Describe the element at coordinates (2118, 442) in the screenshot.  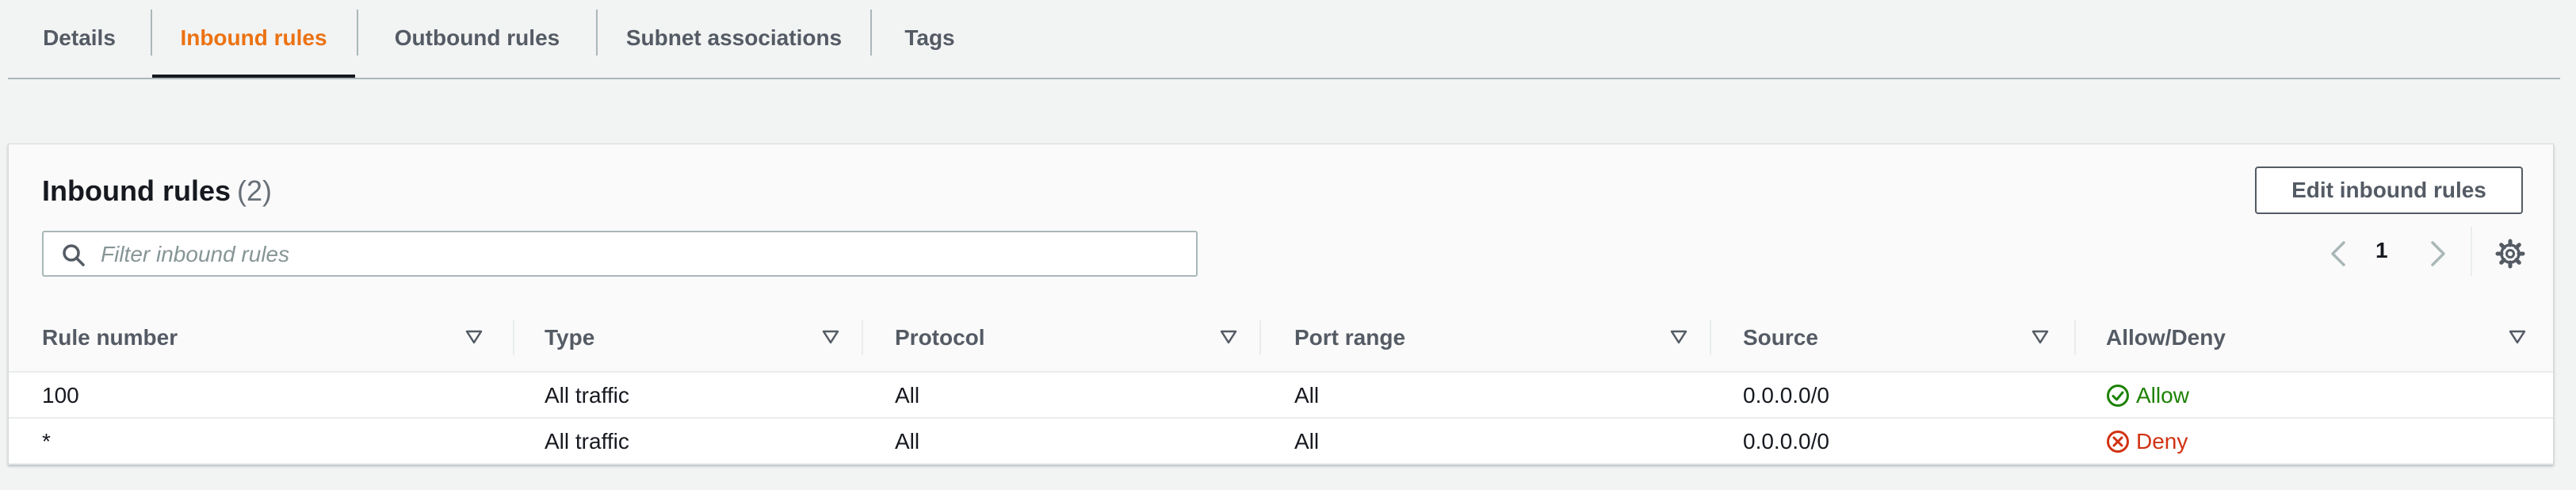
I see `x-circle-icon` at that location.